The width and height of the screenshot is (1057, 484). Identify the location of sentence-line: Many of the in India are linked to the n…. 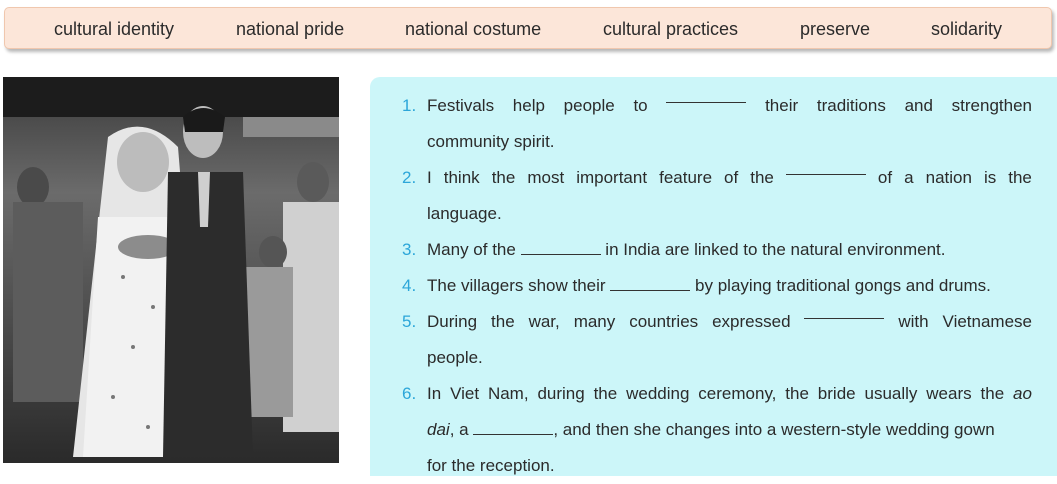
(686, 249).